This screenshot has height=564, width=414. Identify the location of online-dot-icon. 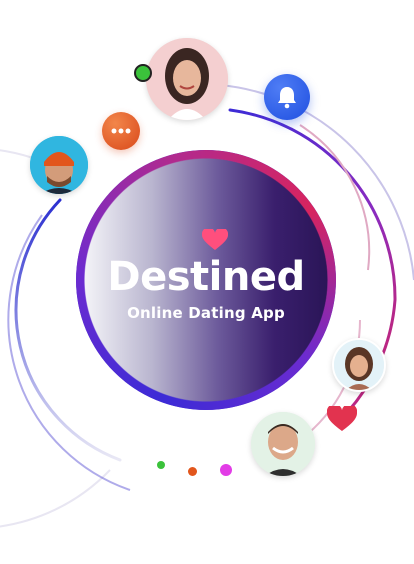
(143, 73).